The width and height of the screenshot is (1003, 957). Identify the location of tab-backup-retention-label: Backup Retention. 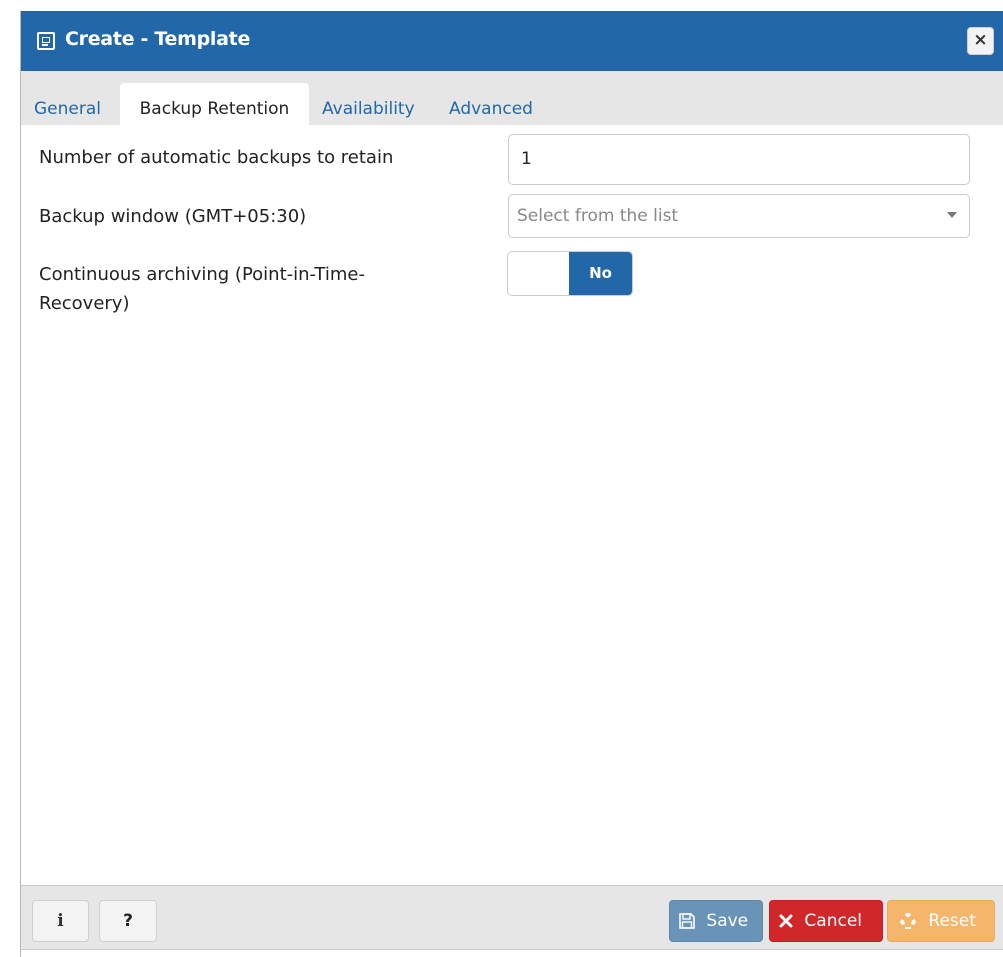
(214, 109).